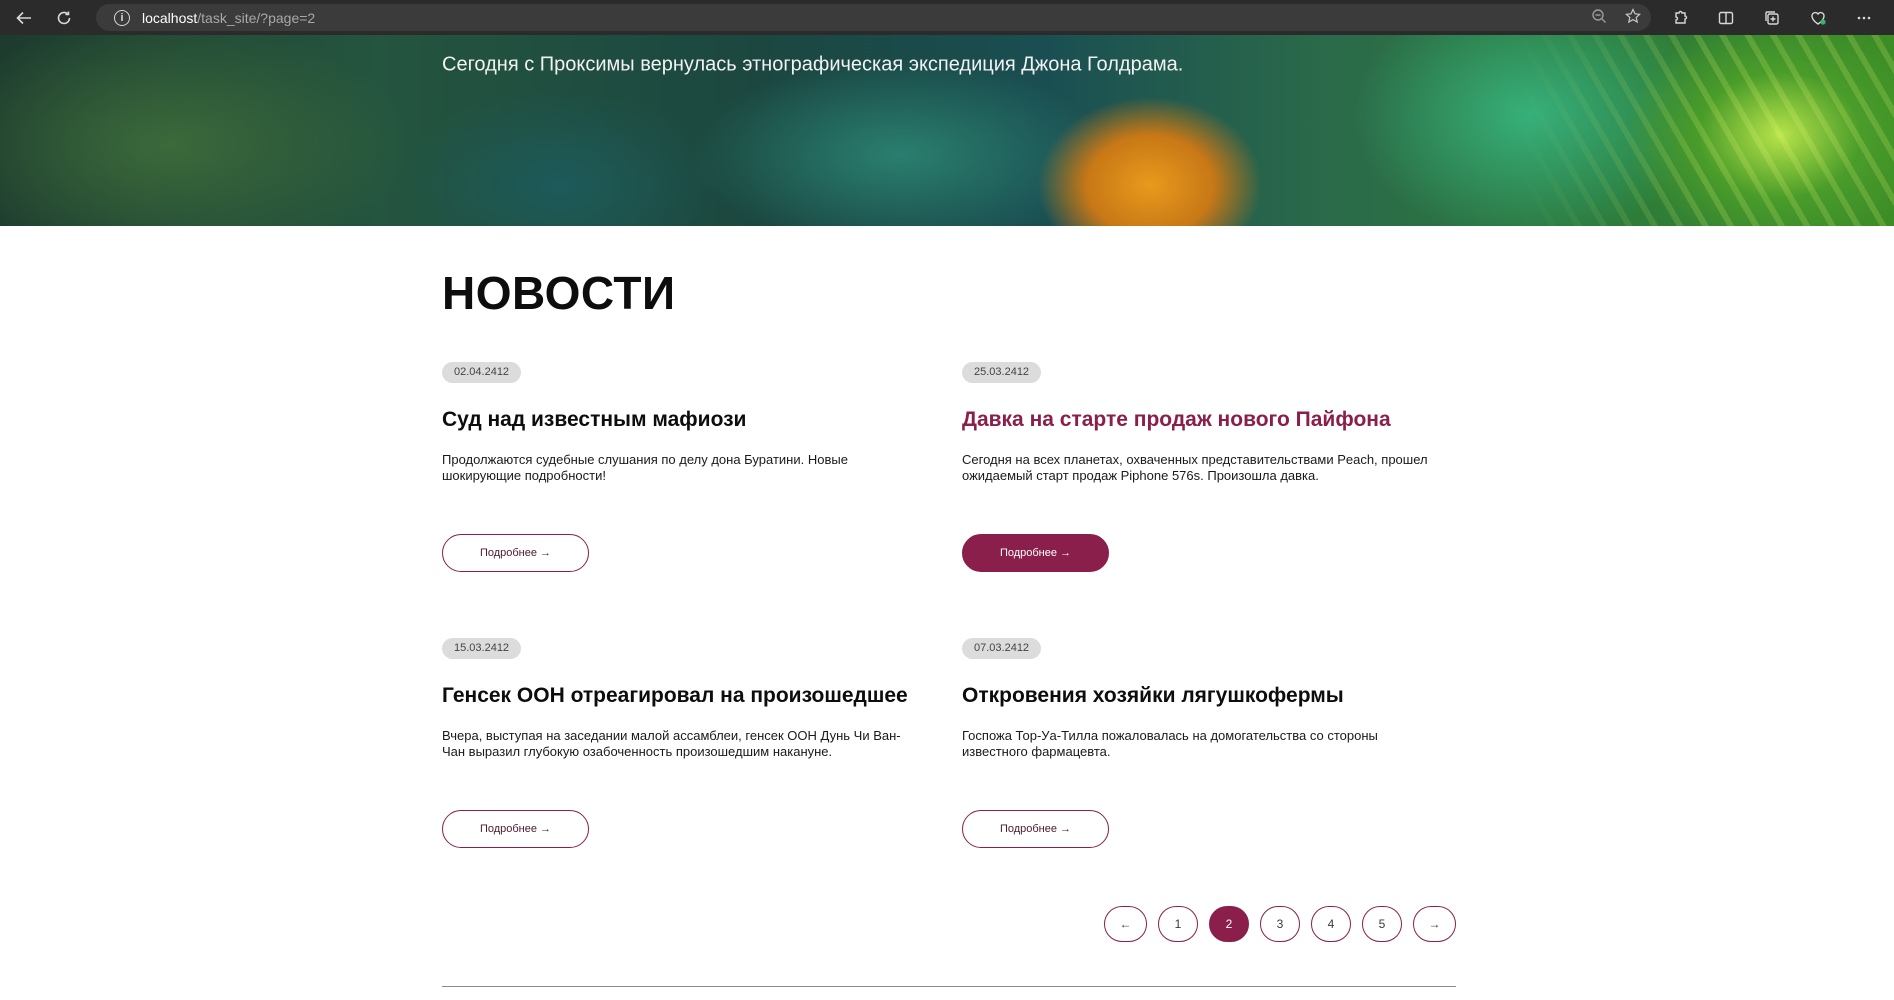 The height and width of the screenshot is (1000, 1894). What do you see at coordinates (122, 17) in the screenshot?
I see `info-icon: i` at bounding box center [122, 17].